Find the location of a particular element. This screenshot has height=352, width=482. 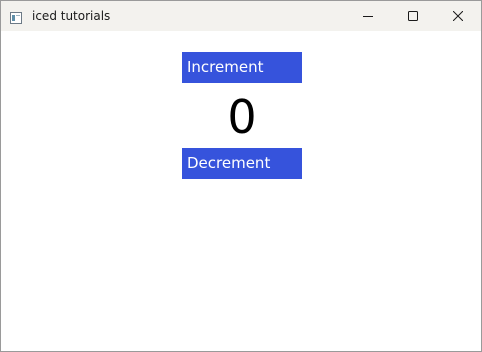

increment-button: Increment is located at coordinates (242, 67).